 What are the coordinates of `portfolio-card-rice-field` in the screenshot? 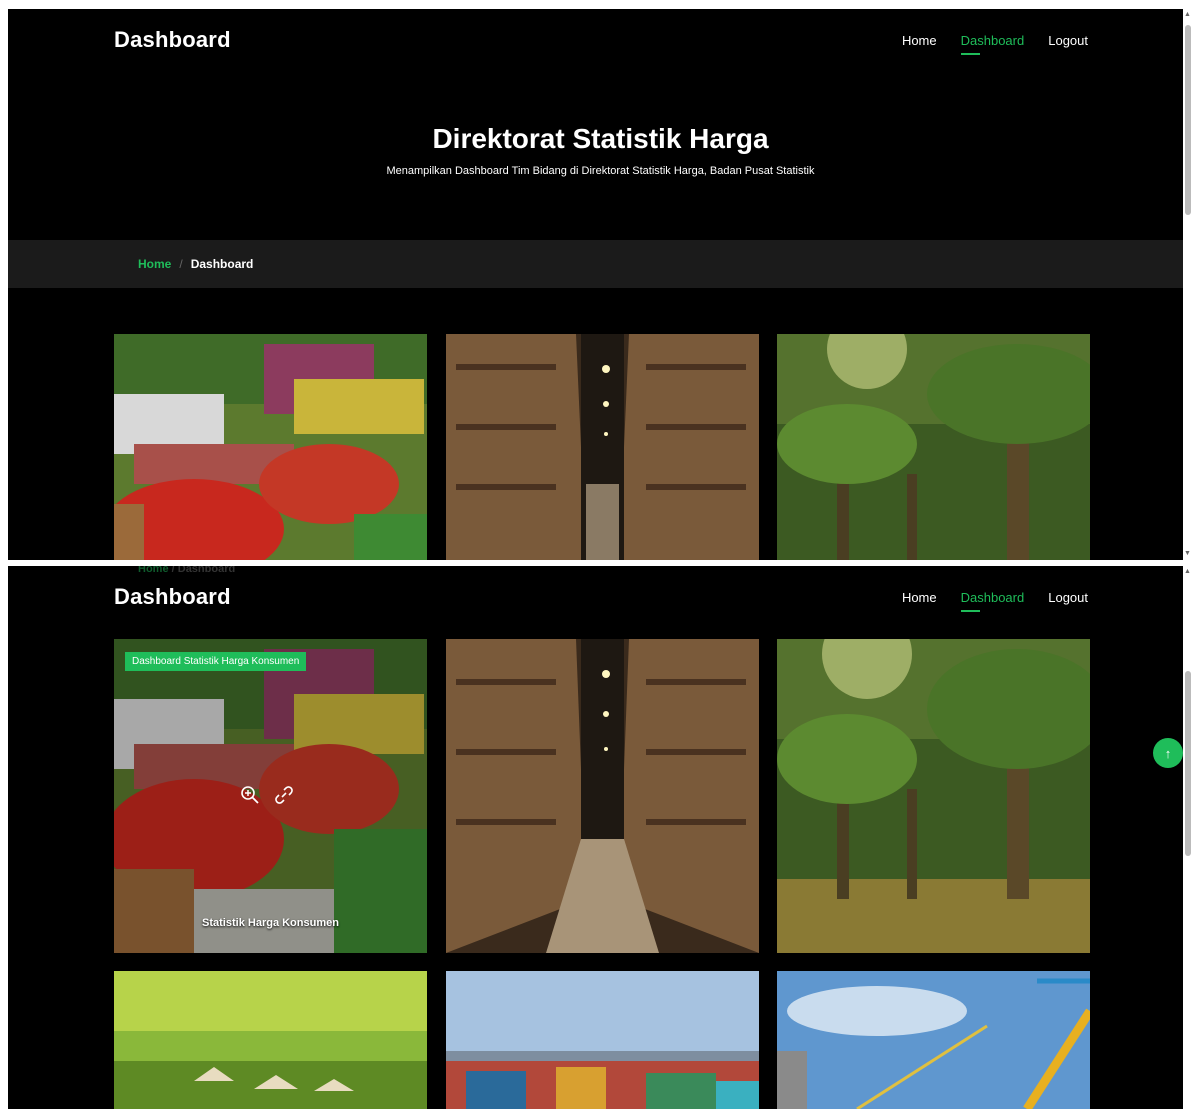 It's located at (270, 1040).